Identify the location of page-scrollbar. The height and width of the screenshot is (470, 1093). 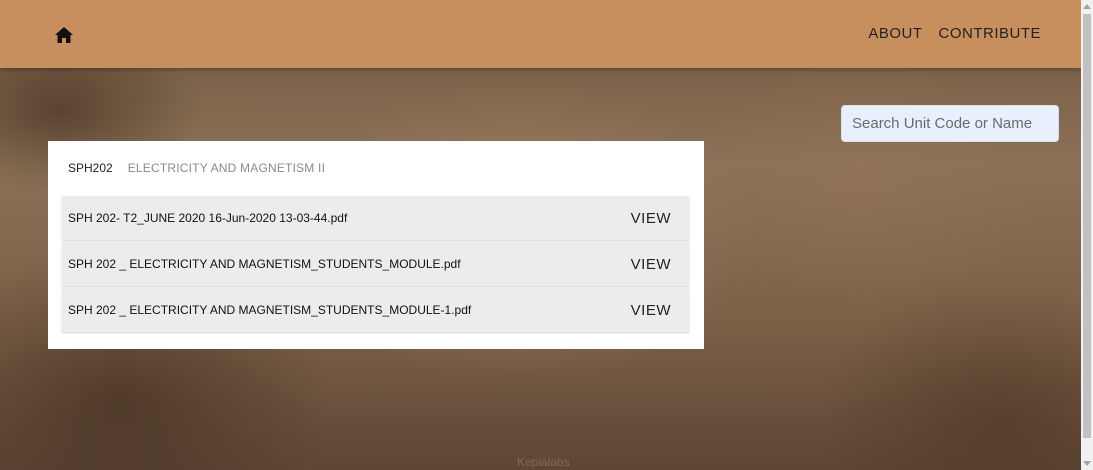
(1087, 235).